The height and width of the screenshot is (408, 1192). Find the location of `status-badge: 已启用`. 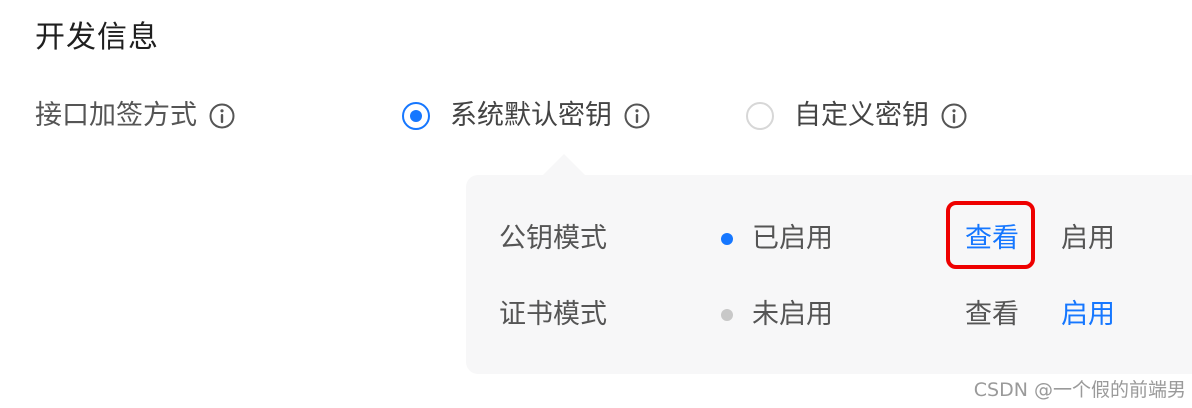

status-badge: 已启用 is located at coordinates (777, 239).